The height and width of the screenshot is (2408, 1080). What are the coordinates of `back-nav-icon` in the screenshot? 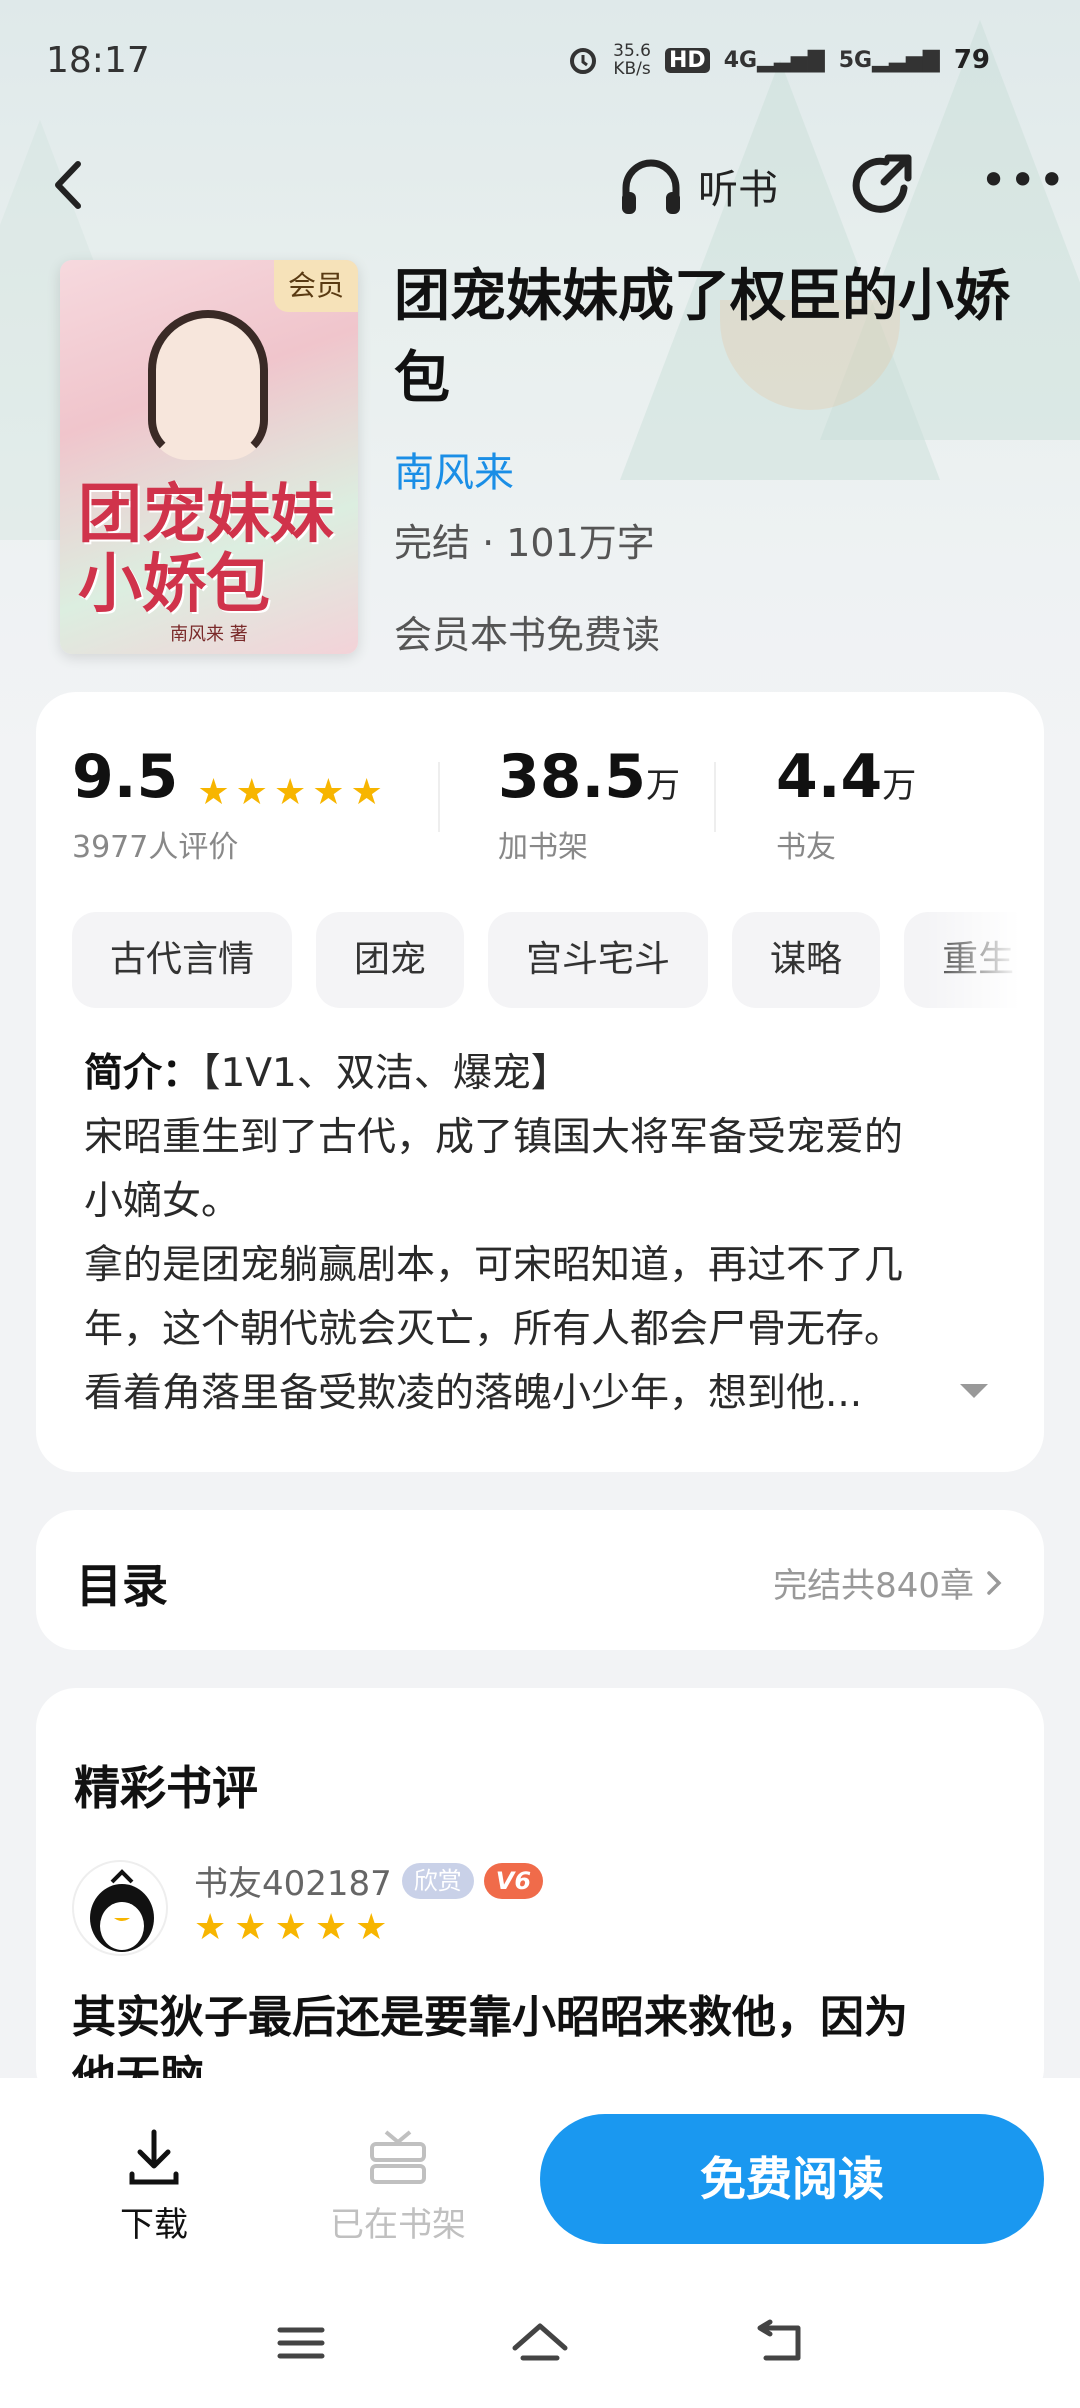 It's located at (781, 2343).